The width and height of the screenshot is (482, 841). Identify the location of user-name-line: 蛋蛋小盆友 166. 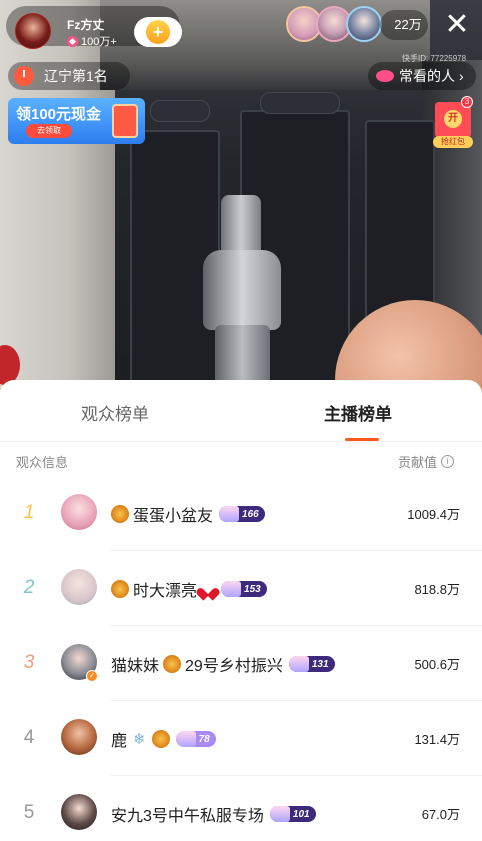
(188, 514).